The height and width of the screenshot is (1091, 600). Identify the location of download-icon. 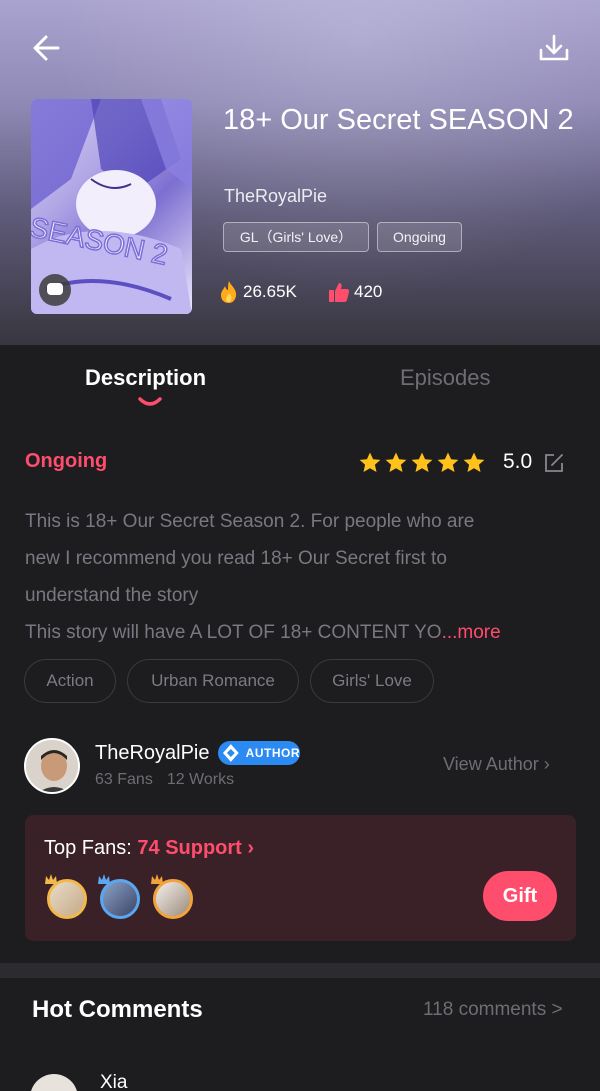
(554, 47).